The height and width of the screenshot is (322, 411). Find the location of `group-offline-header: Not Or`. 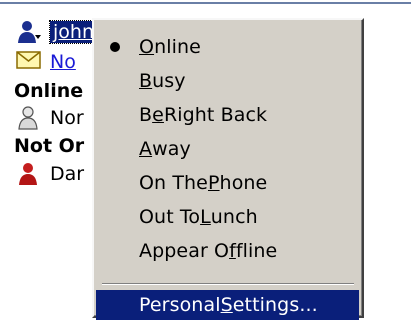

group-offline-header: Not Or is located at coordinates (49, 146).